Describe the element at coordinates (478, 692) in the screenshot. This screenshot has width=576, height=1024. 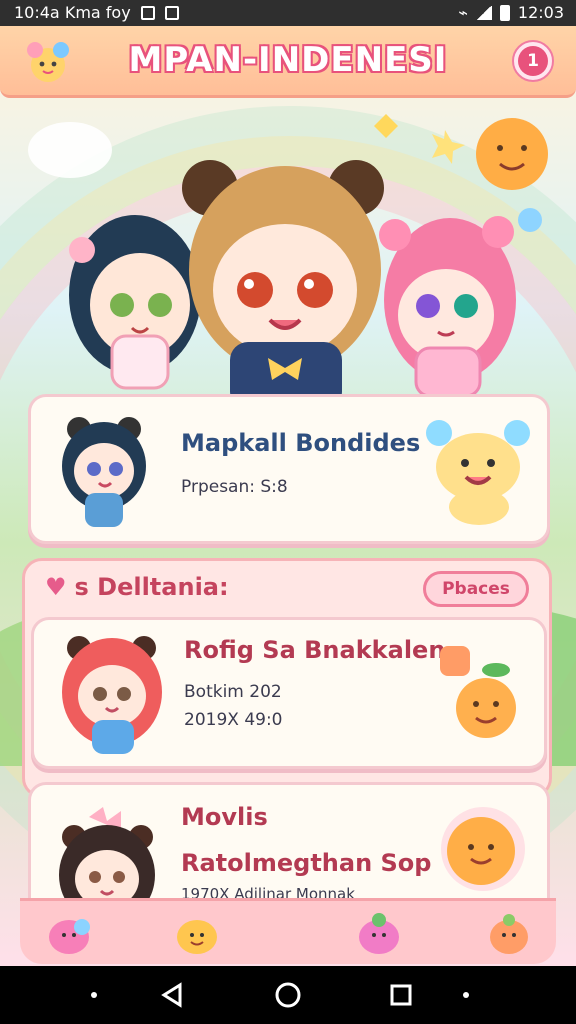
I see `fruit-icon` at that location.